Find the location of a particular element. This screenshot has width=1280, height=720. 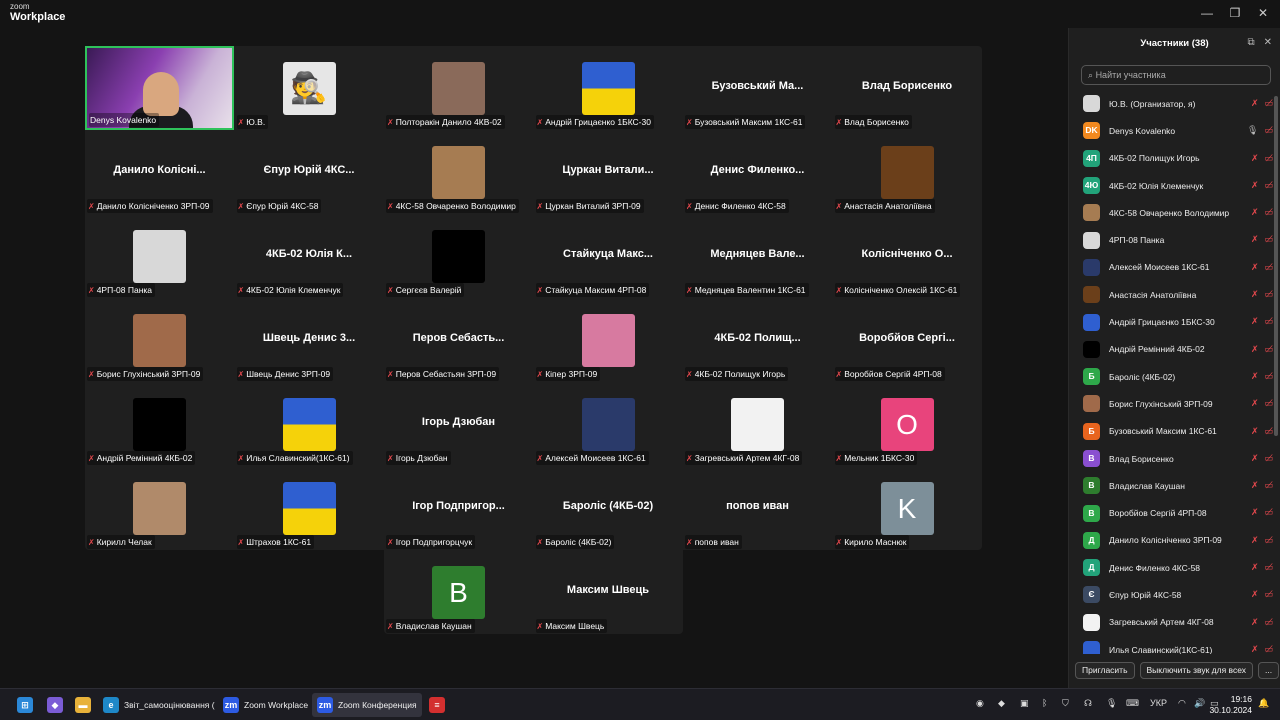

participant-row: DK Denys Kovalenko 🎙 ▭̸ is located at coordinates (1171, 130).